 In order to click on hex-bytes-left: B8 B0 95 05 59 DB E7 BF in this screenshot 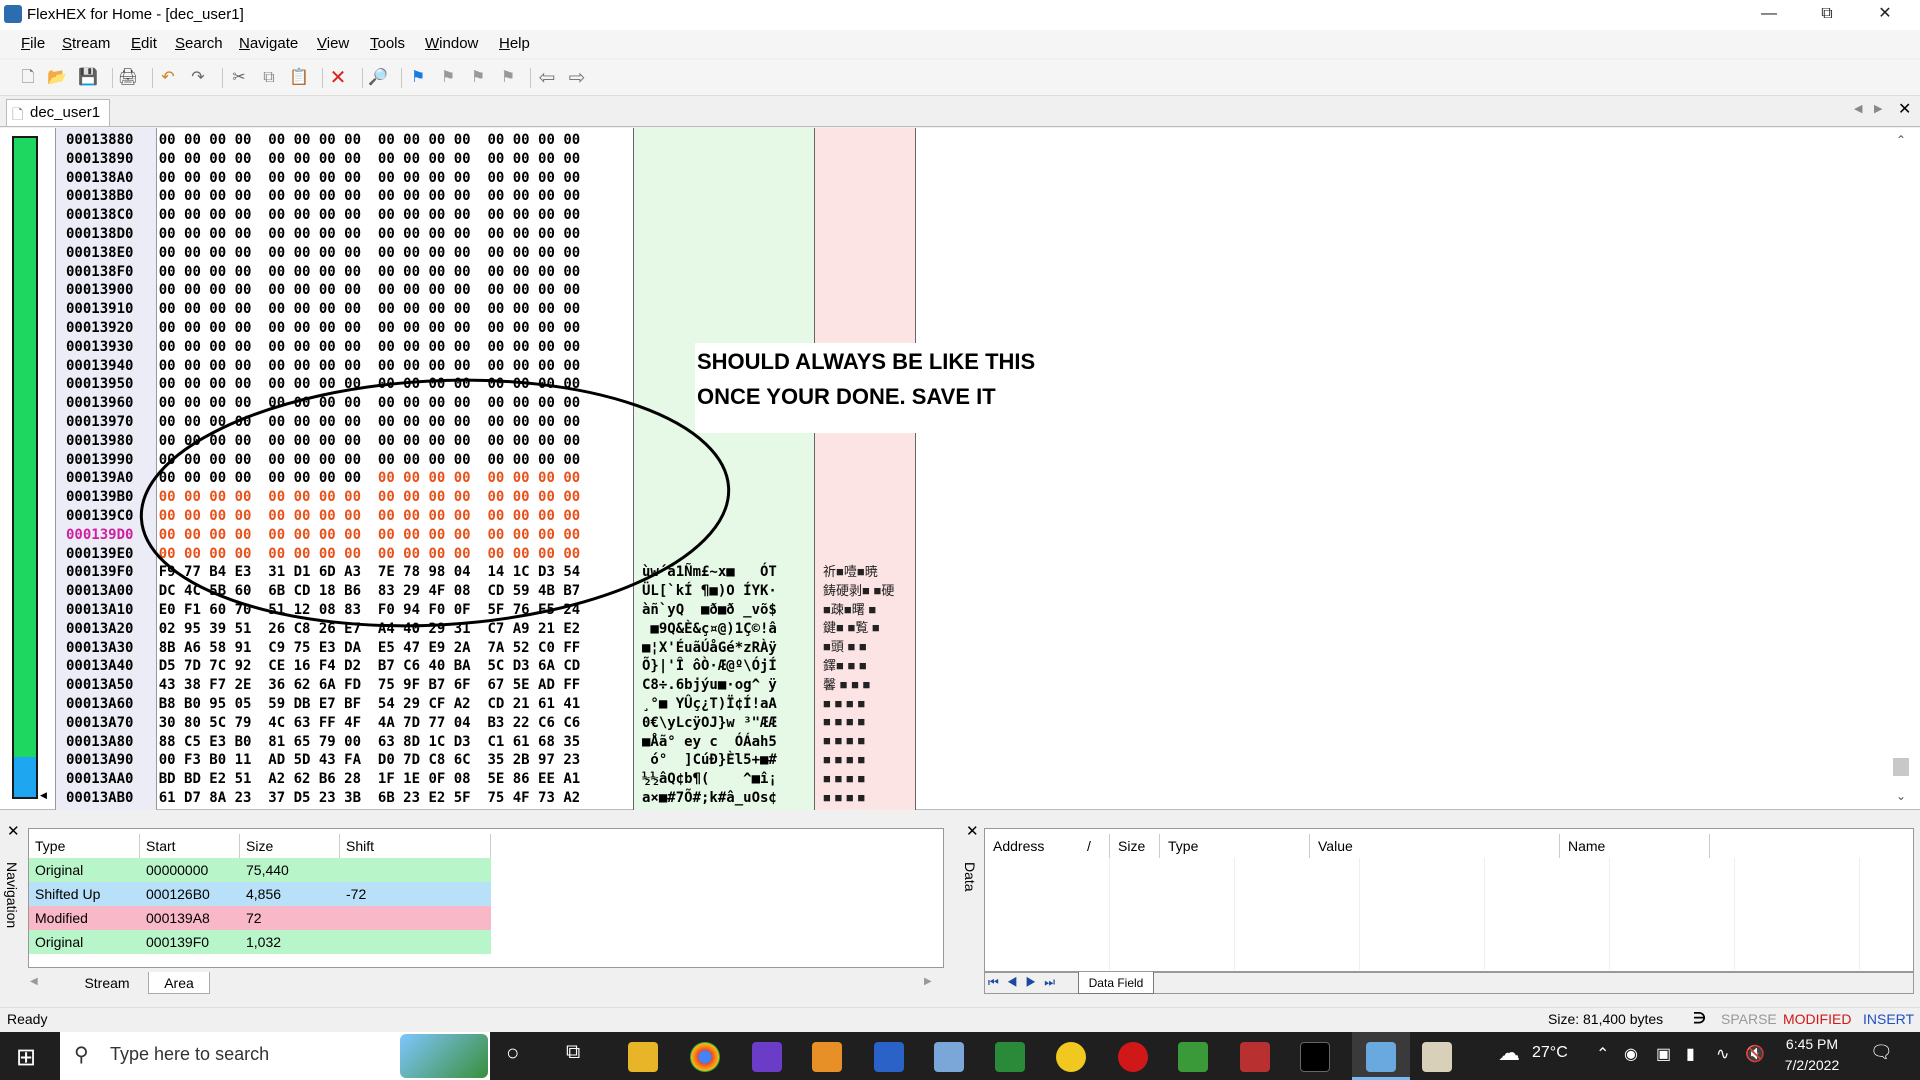, I will do `click(260, 704)`.